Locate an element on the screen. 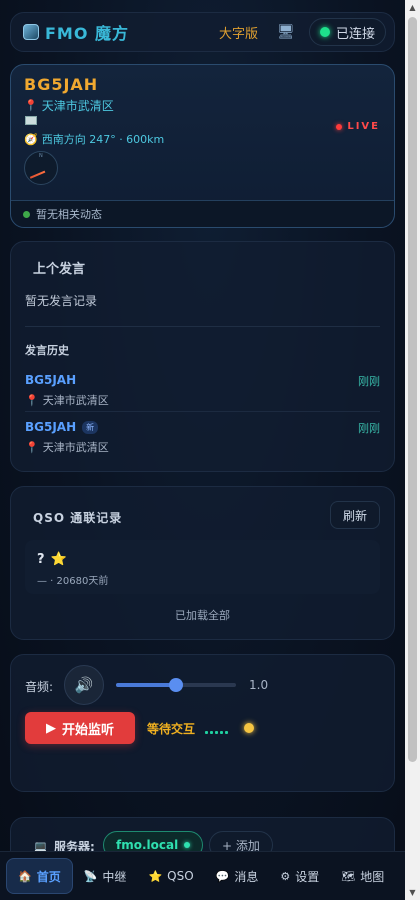  refresh-button: 刷新 is located at coordinates (354, 515).